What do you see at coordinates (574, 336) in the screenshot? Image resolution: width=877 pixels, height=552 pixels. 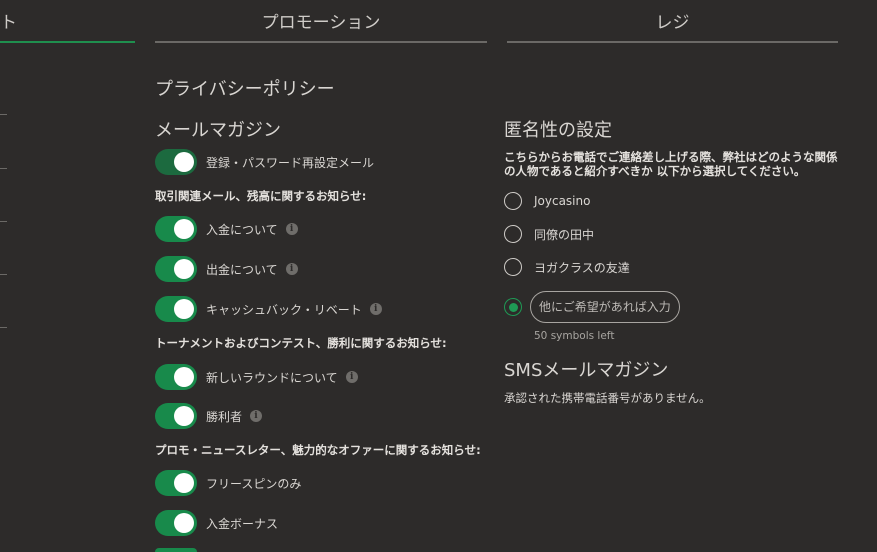 I see `symbols-left-counter: 50 symbols left` at bounding box center [574, 336].